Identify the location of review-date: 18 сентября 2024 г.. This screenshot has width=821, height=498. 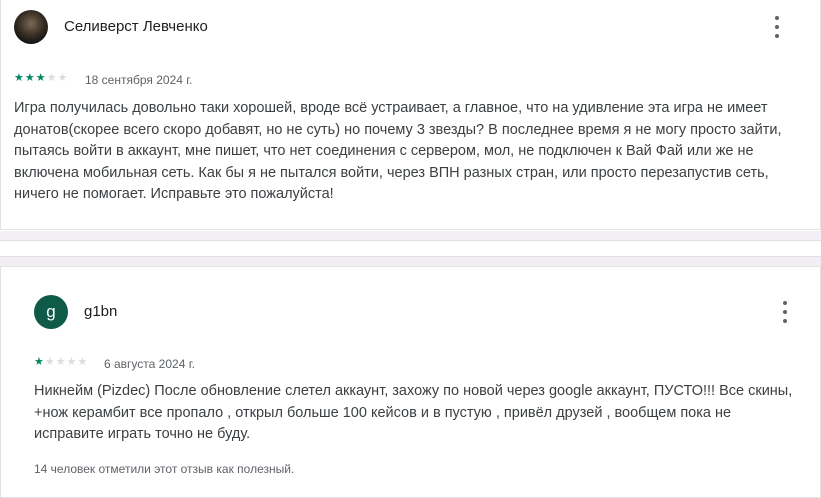
(139, 80).